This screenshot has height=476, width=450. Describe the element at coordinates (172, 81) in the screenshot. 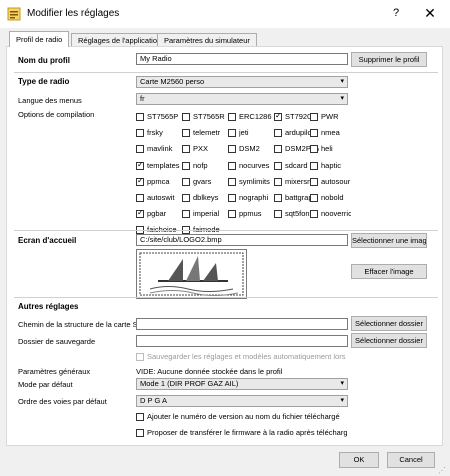

I see `radio-type-value: Carte M2560 perso` at that location.